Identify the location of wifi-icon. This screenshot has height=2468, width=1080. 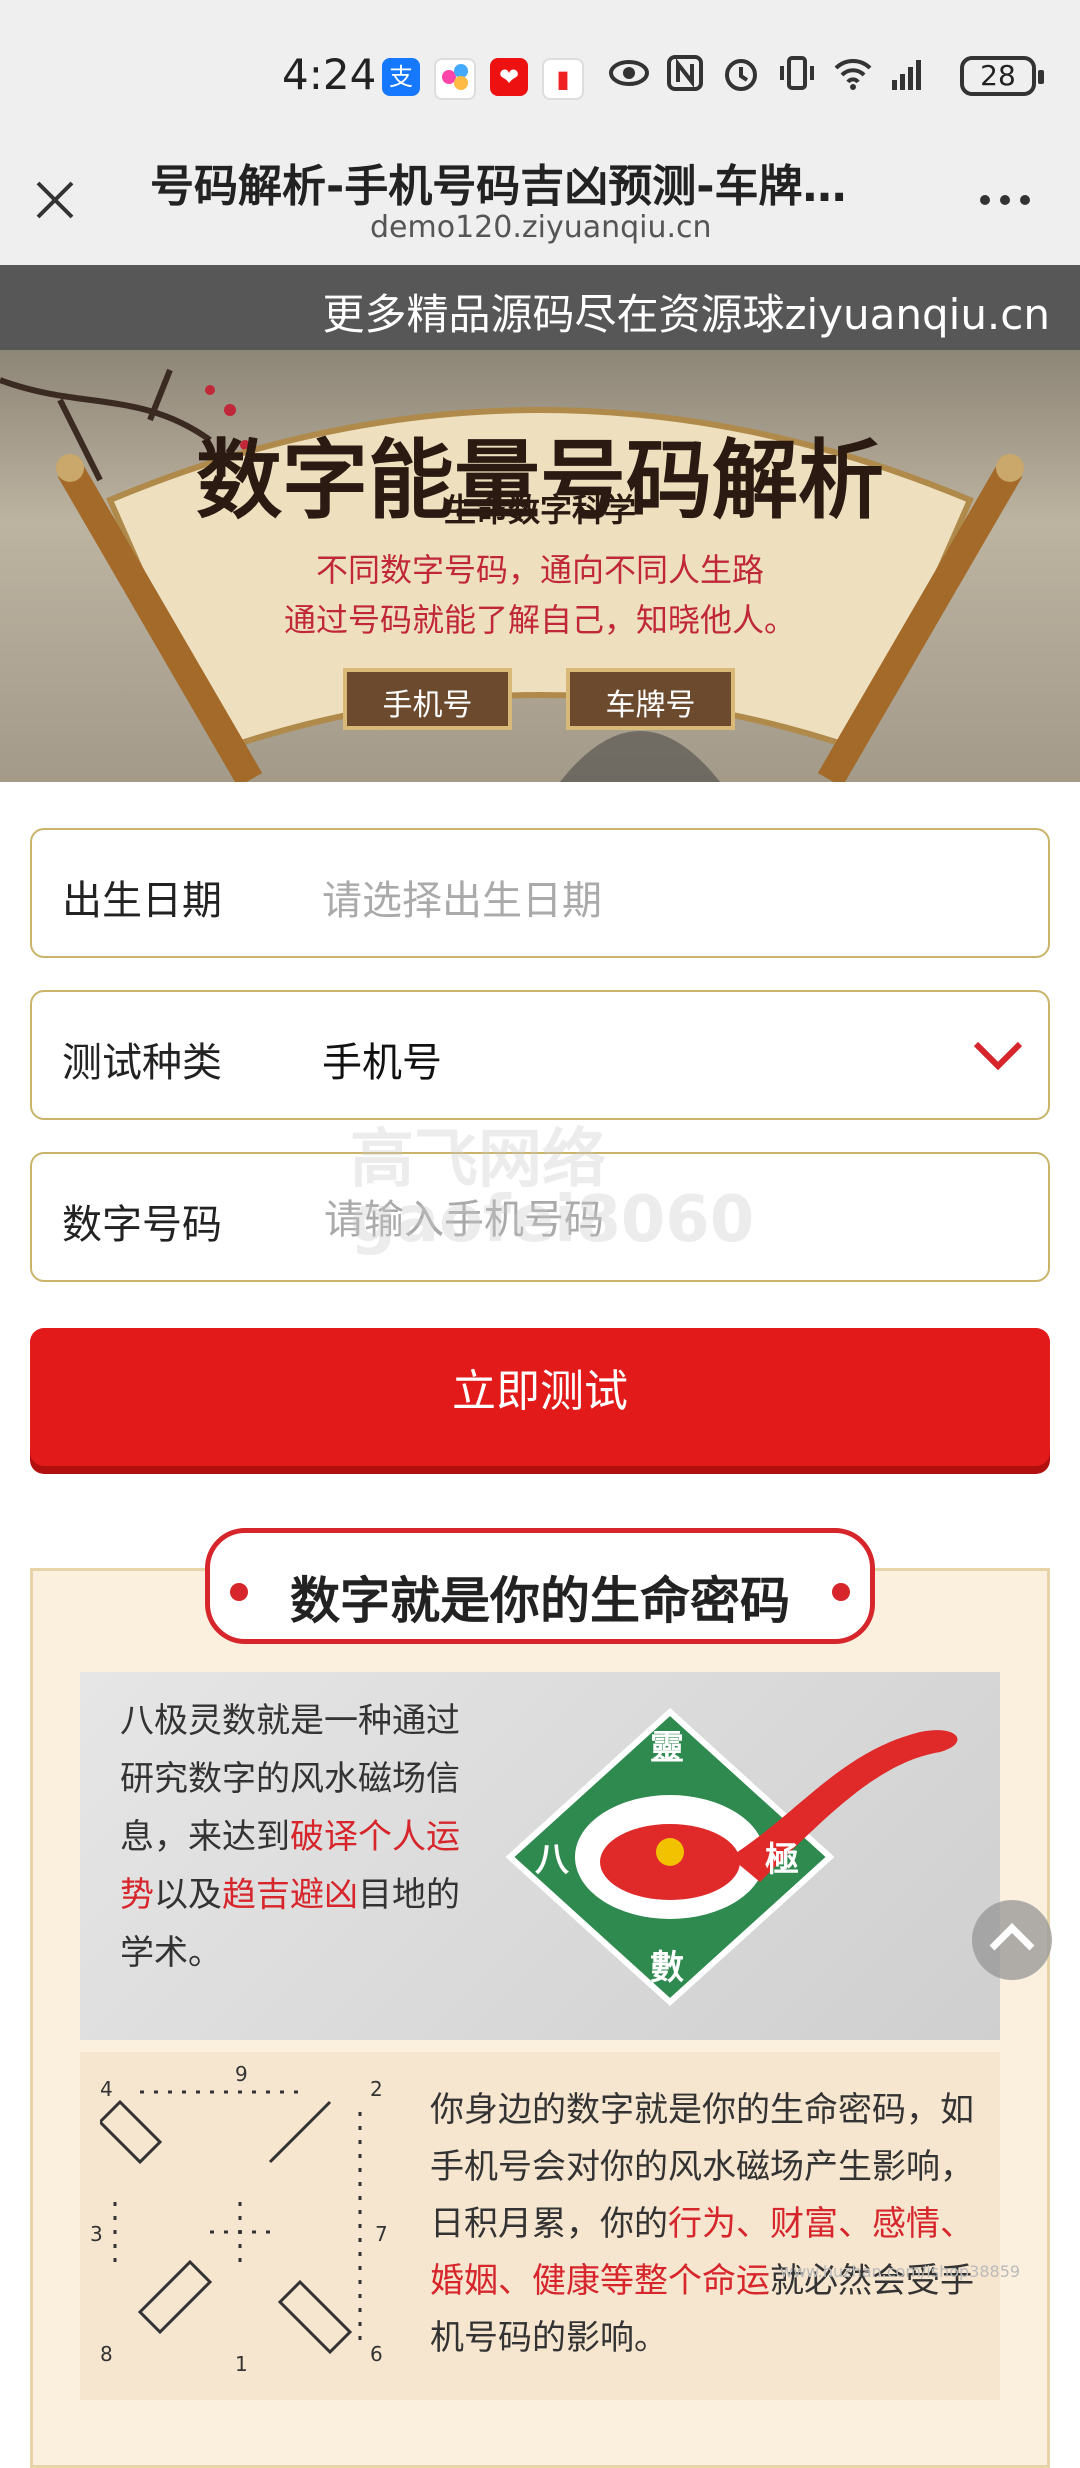
(853, 74).